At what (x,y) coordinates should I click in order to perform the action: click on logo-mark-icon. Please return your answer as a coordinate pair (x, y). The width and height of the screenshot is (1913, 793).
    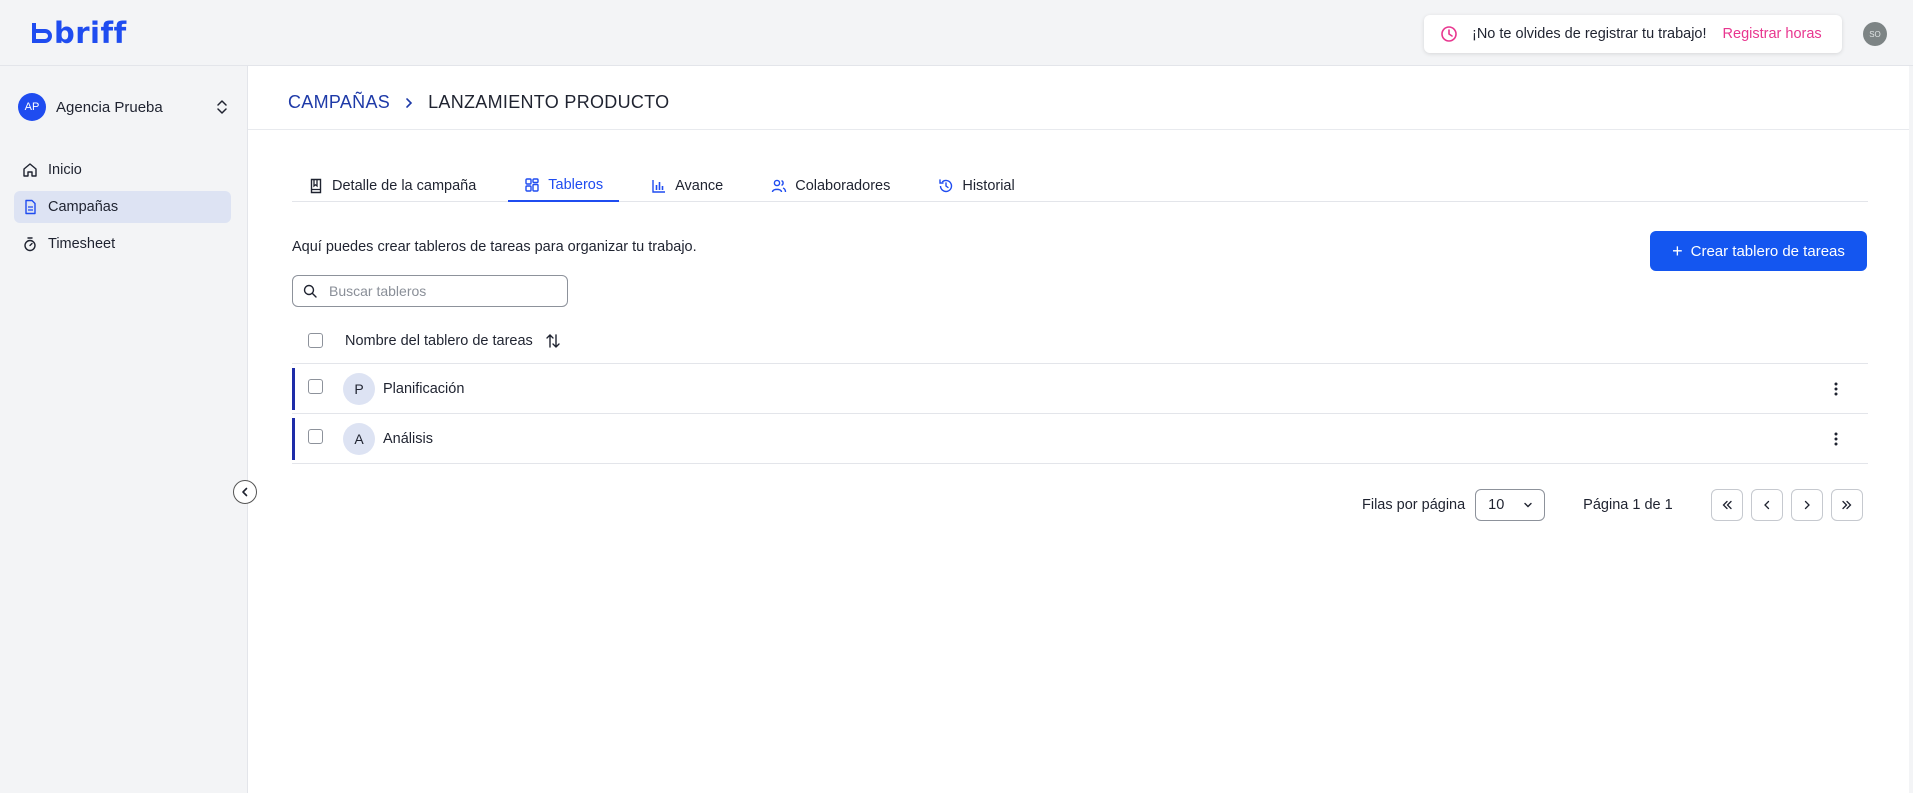
    Looking at the image, I should click on (42, 33).